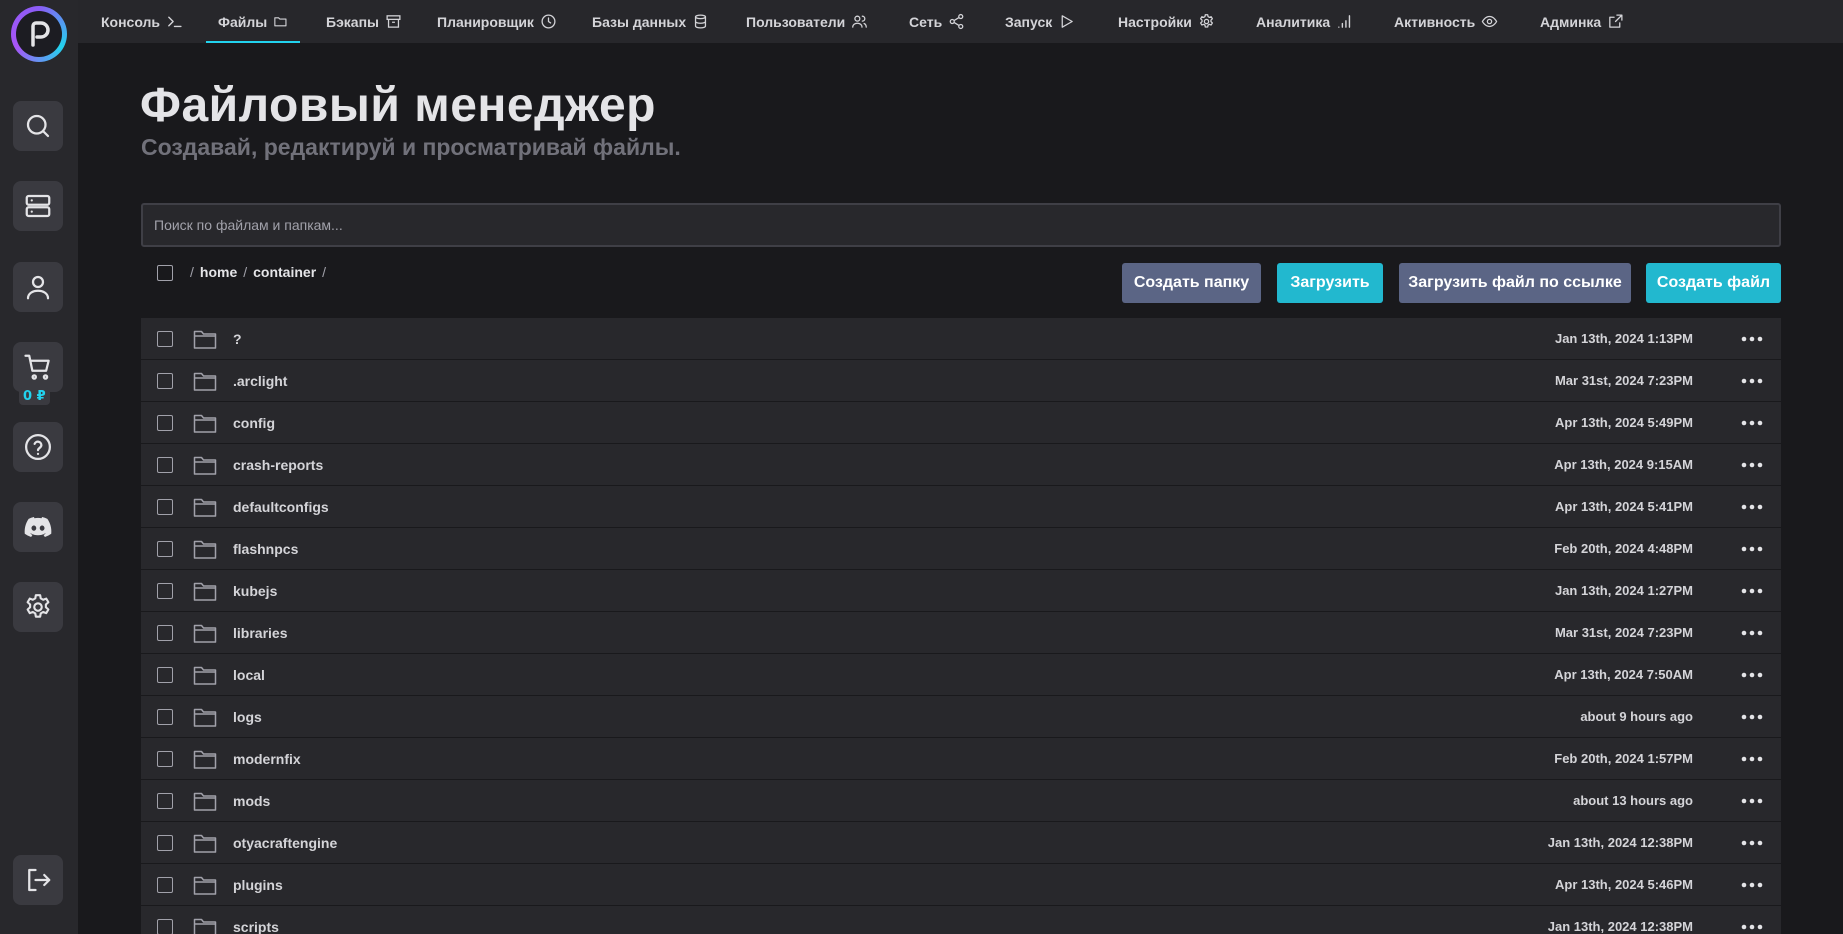 The image size is (1843, 934). Describe the element at coordinates (256, 926) in the screenshot. I see `file-name: scripts` at that location.